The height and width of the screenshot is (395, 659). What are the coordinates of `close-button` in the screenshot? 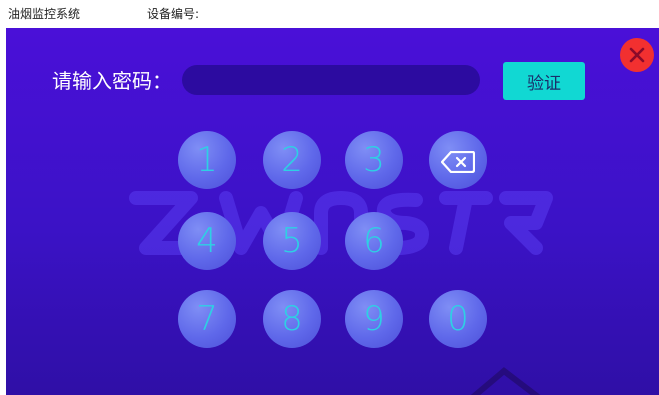 It's located at (637, 55).